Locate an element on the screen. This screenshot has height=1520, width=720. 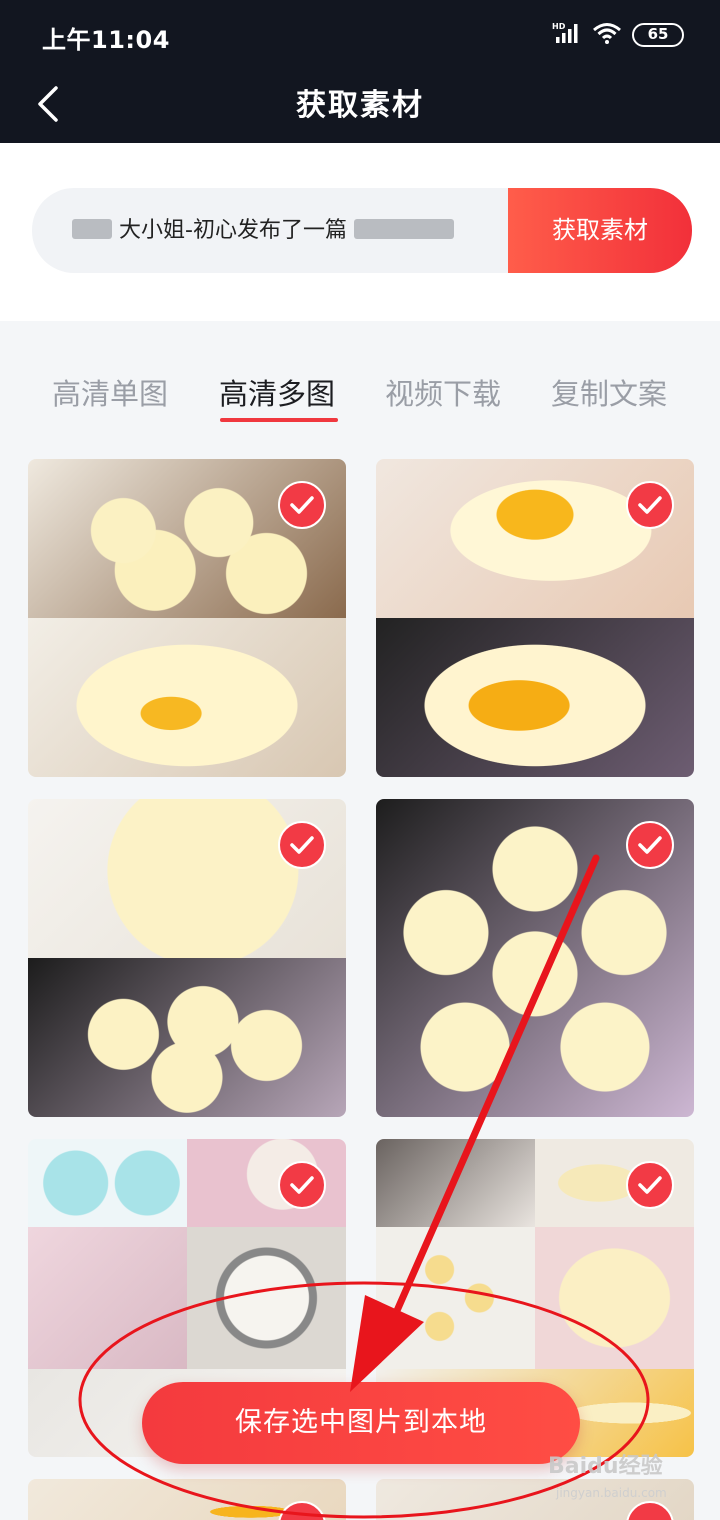
tab-video-download: 视频下载 is located at coordinates (443, 392).